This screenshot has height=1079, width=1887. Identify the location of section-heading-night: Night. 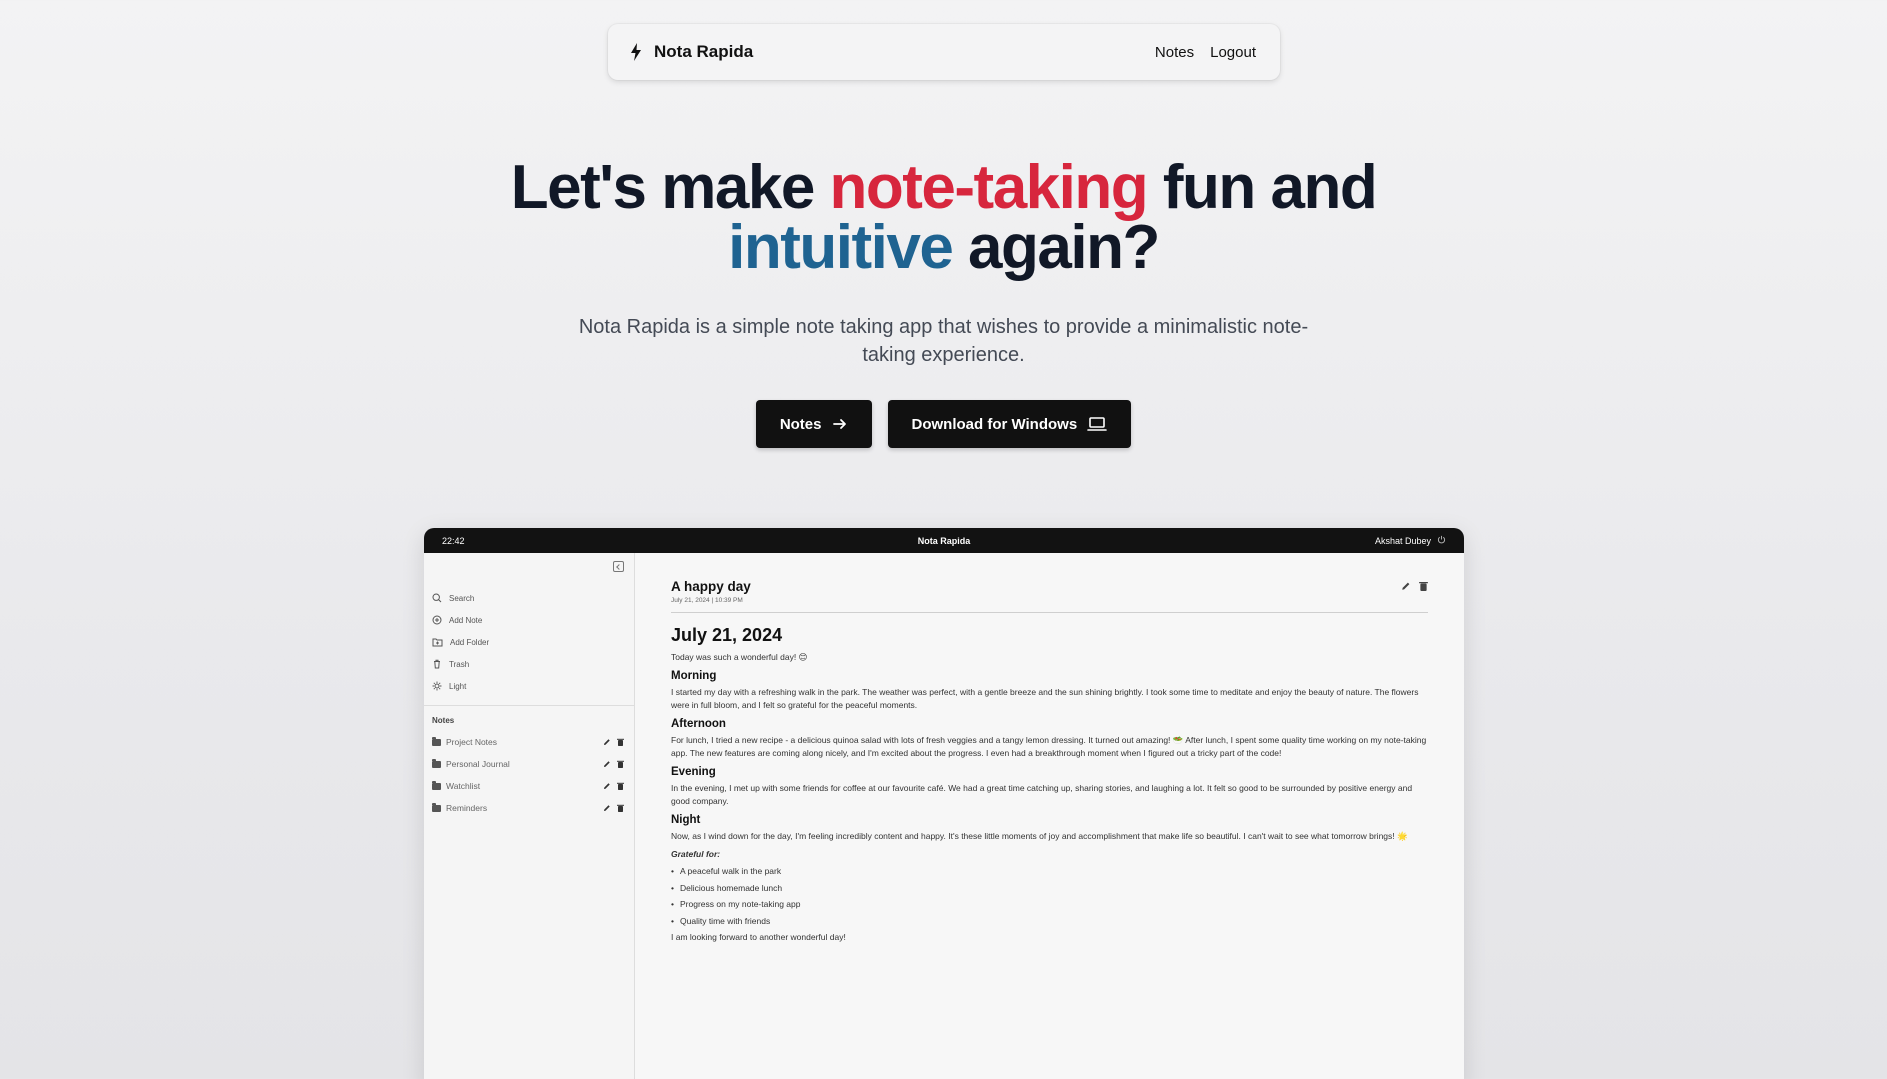
(686, 820).